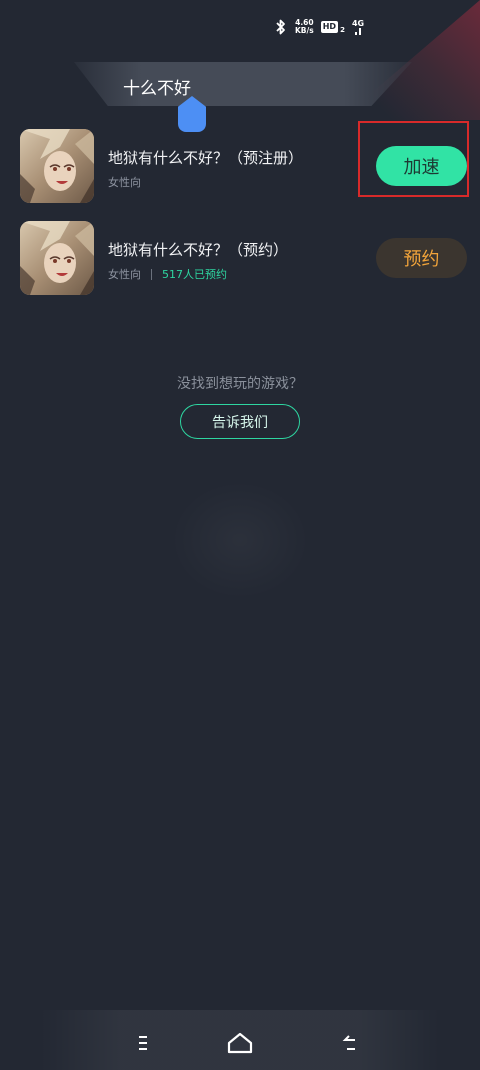  What do you see at coordinates (143, 1043) in the screenshot?
I see `menu-icon` at bounding box center [143, 1043].